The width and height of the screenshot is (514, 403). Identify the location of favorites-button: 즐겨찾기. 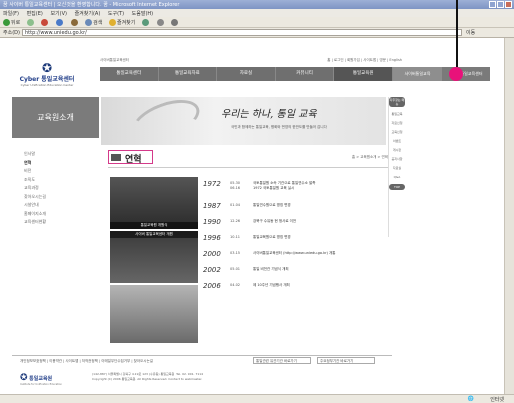
(122, 22).